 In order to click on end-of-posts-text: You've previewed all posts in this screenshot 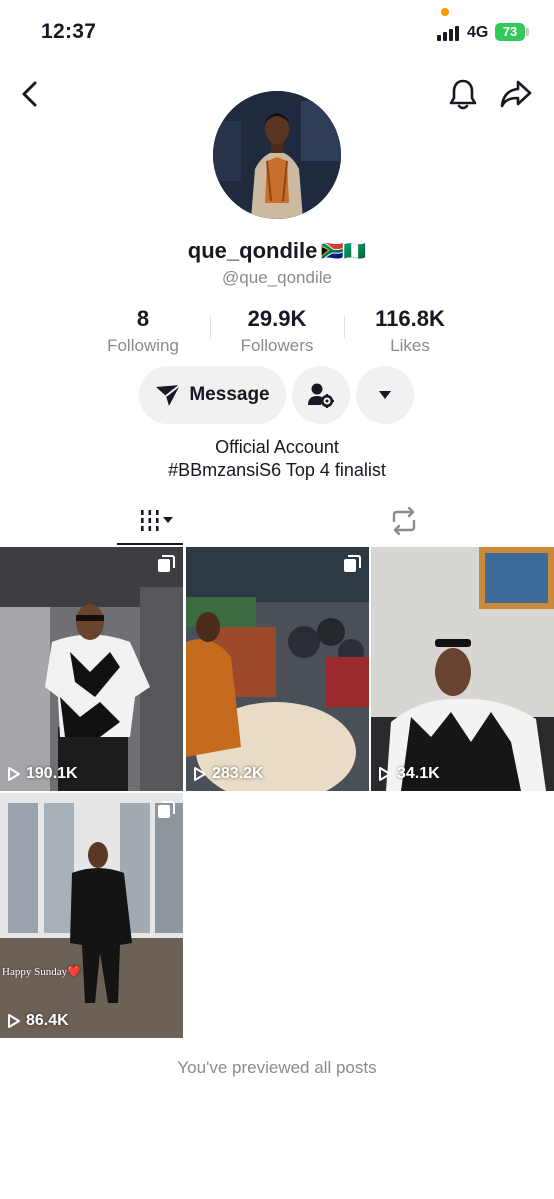, I will do `click(277, 1067)`.